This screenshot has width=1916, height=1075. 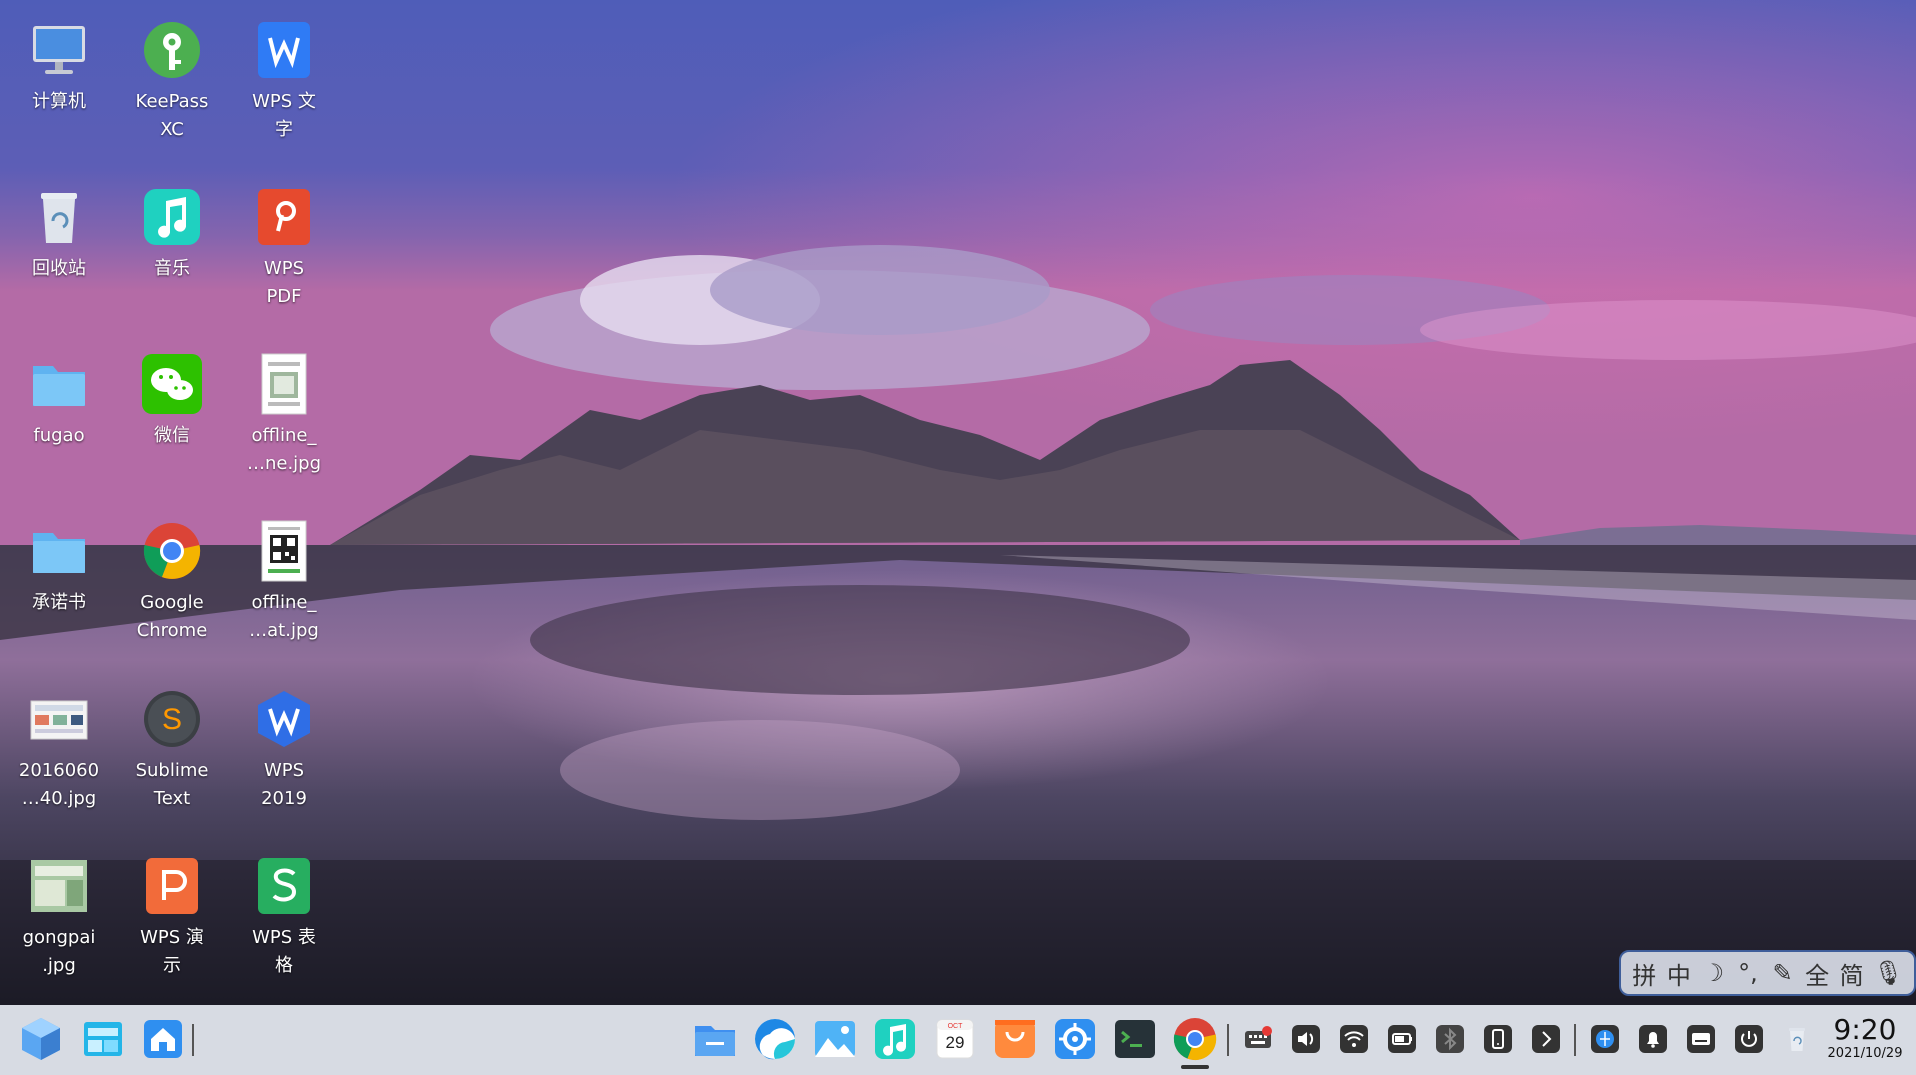 I want to click on ime-punctuation-toggle: °,, so click(x=1748, y=973).